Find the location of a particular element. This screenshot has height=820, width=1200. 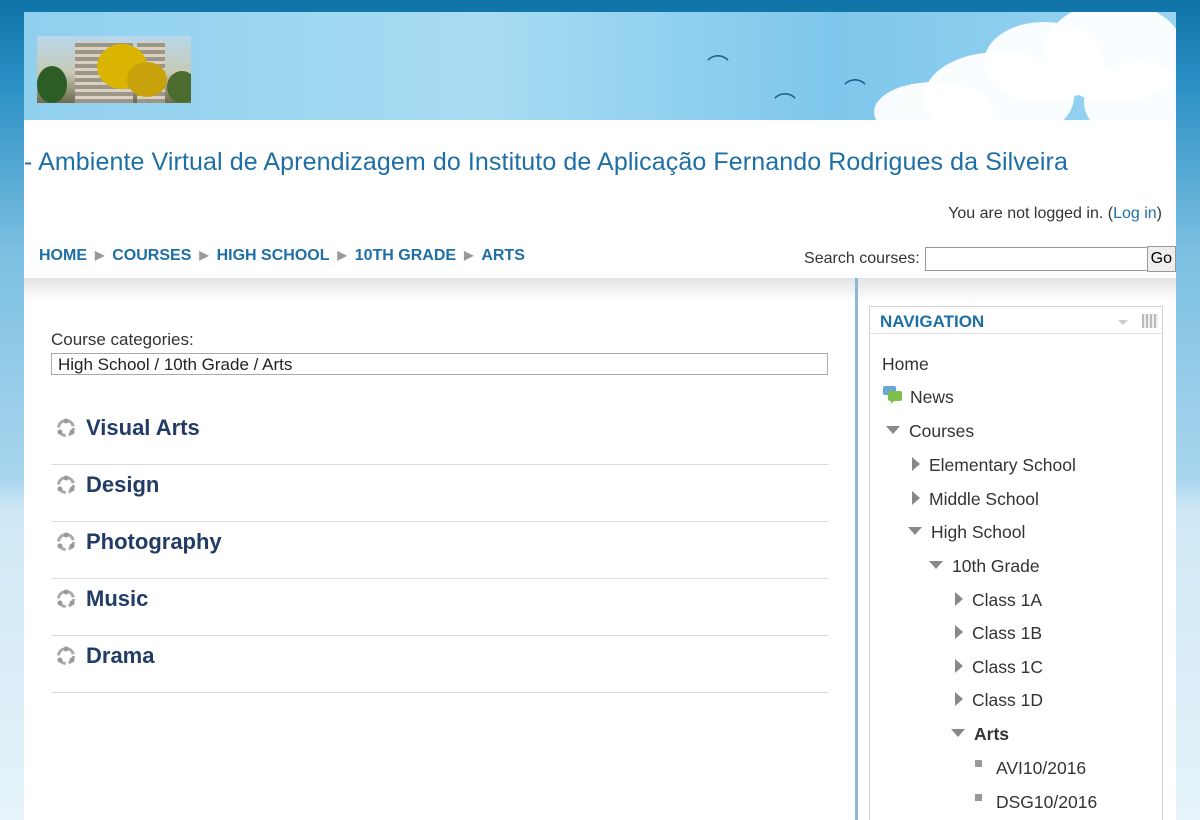

nav-item-arts: Arts is located at coordinates (980, 734).